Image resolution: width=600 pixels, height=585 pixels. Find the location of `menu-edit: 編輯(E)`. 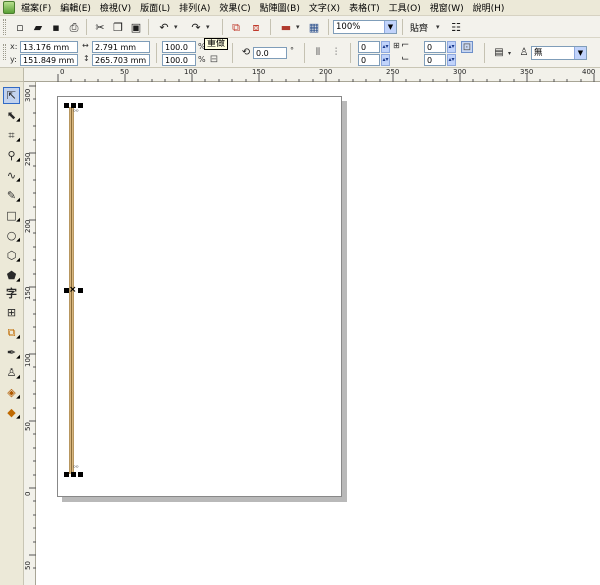

menu-edit: 編輯(E) is located at coordinates (75, 7).